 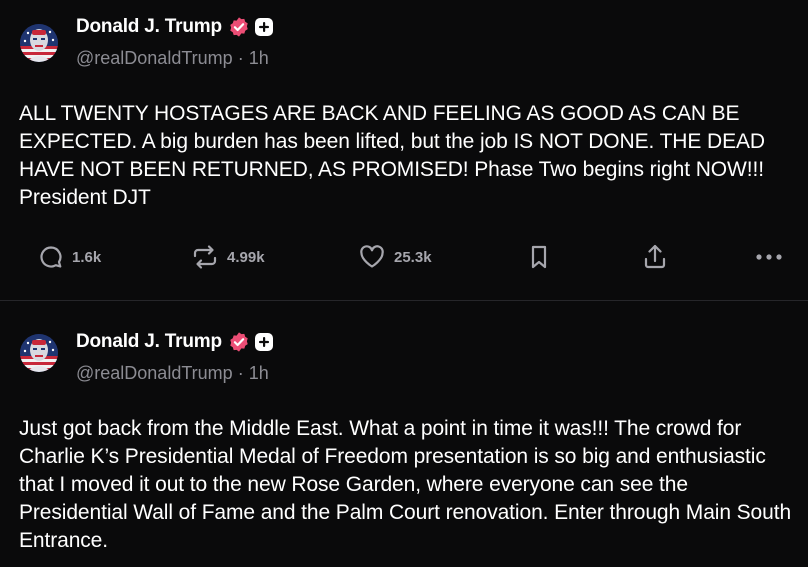 What do you see at coordinates (246, 257) in the screenshot?
I see `restruth-count: 4.99k` at bounding box center [246, 257].